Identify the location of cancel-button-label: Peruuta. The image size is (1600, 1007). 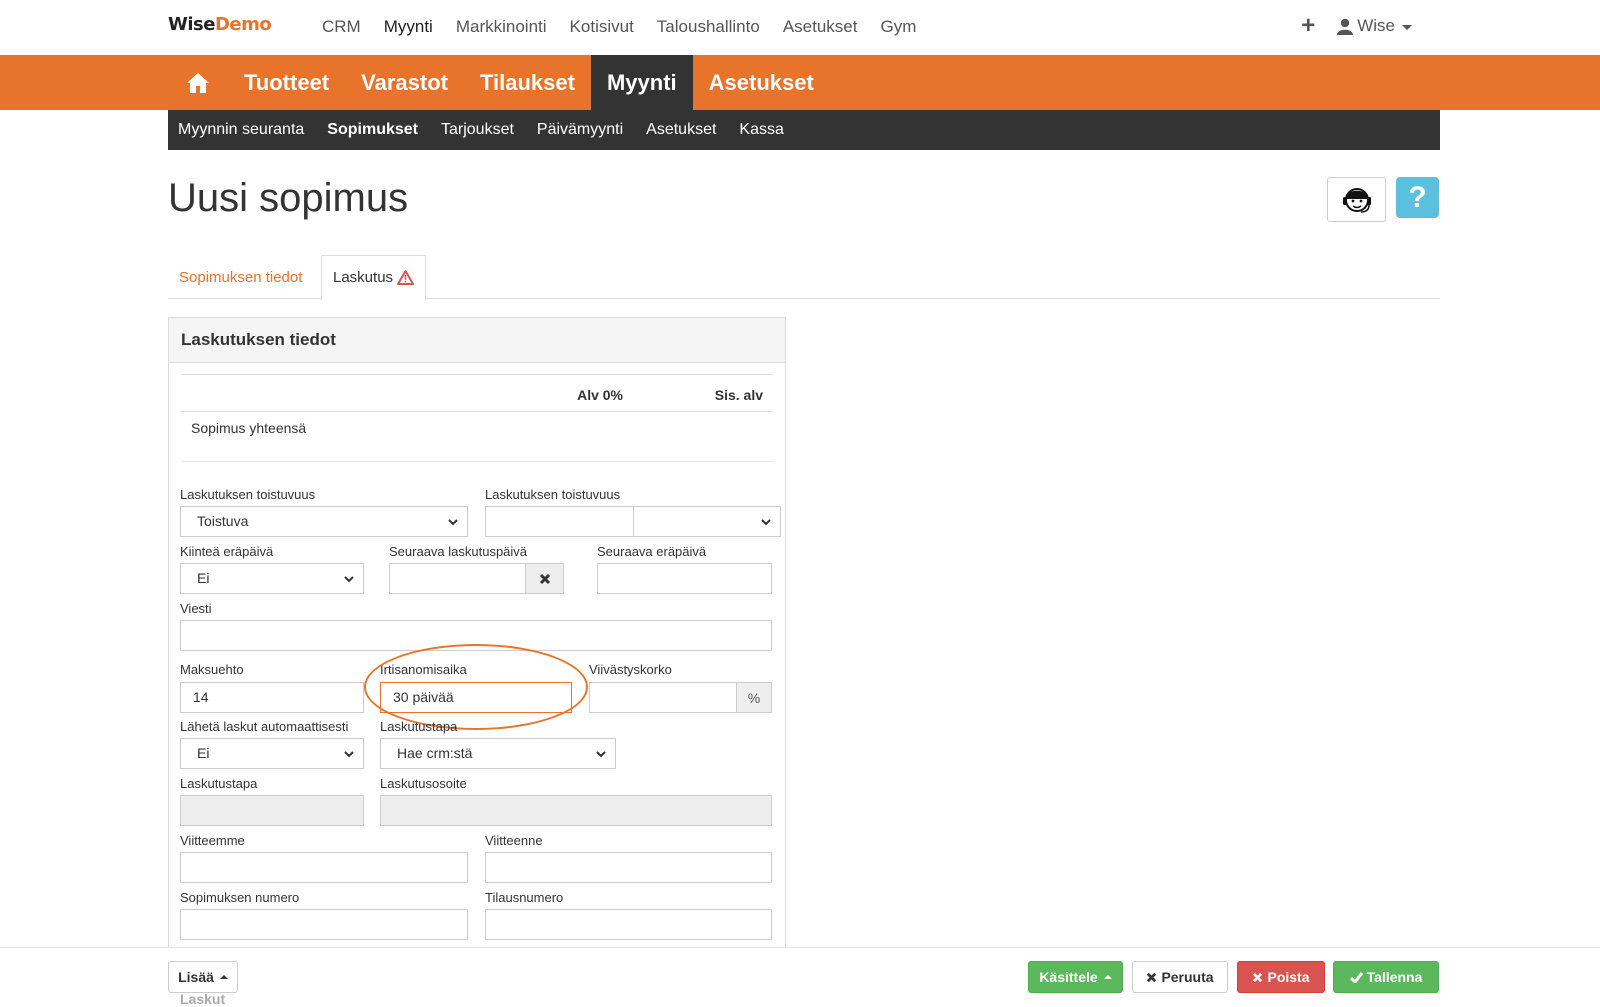
(1187, 977).